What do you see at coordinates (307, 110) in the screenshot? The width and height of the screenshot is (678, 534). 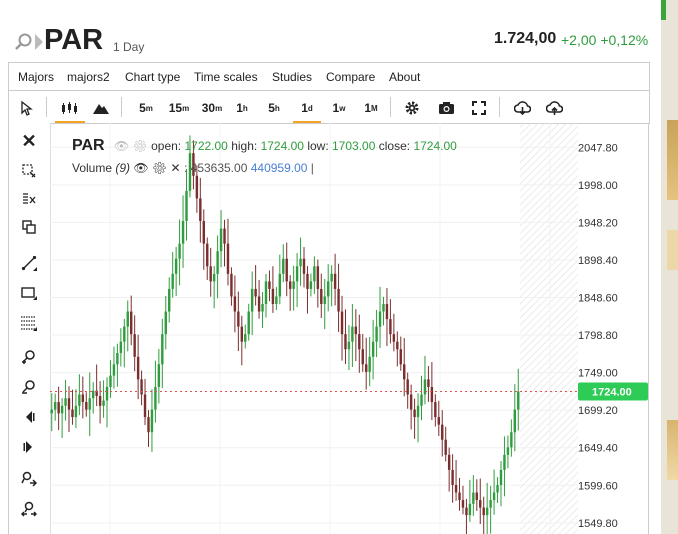 I see `timeframe-1d: 1d` at bounding box center [307, 110].